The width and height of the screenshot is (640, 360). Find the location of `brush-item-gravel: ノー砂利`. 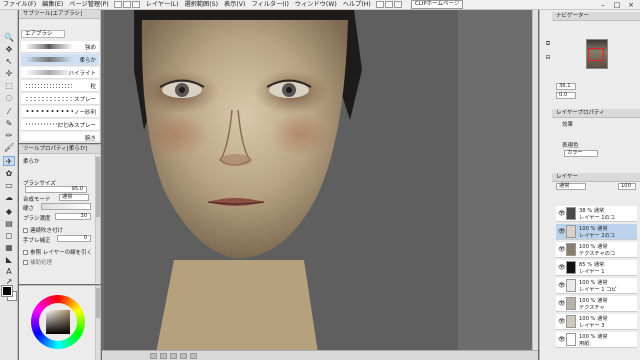

brush-item-gravel: ノー砂利 is located at coordinates (60, 112).